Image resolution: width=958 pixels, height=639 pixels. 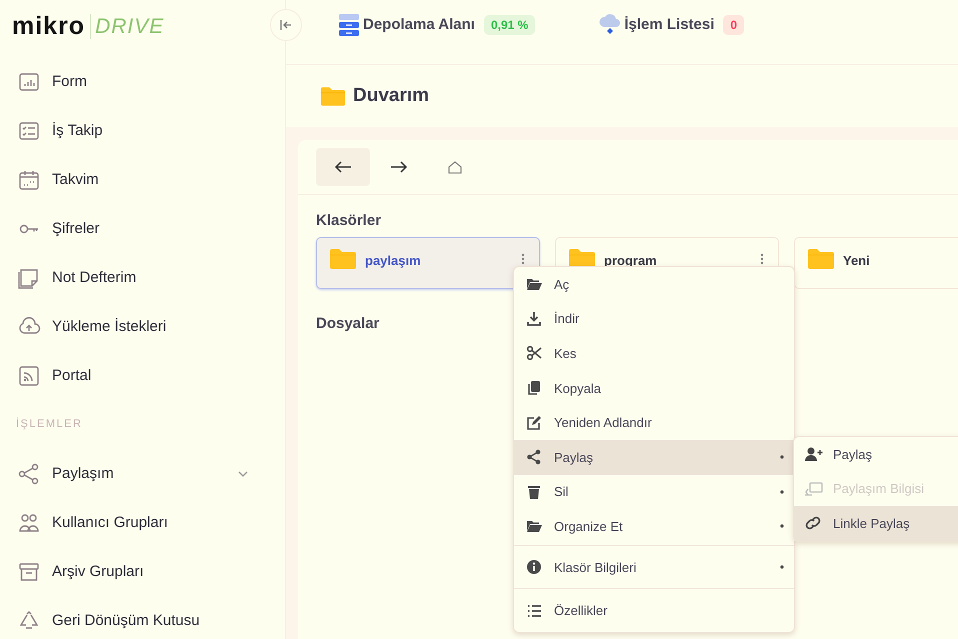 What do you see at coordinates (393, 260) in the screenshot?
I see `folder-name: paylaşım` at bounding box center [393, 260].